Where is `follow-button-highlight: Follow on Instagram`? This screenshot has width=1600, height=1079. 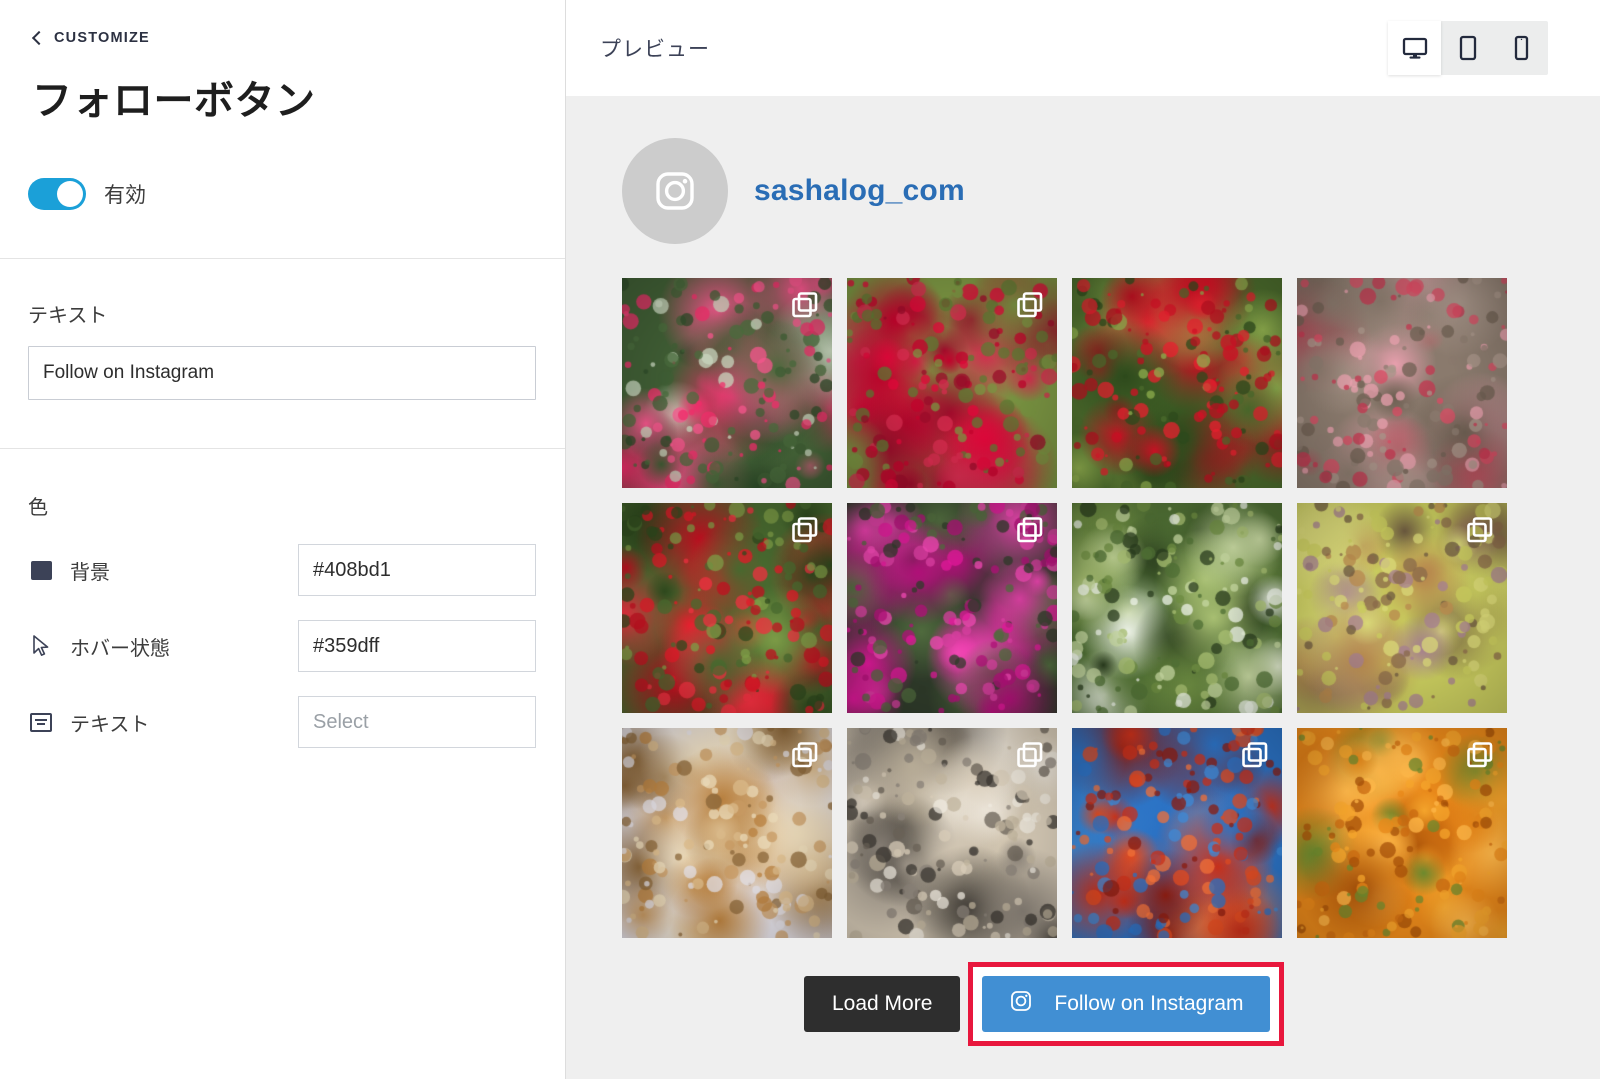
follow-button-highlight: Follow on Instagram is located at coordinates (1126, 1004).